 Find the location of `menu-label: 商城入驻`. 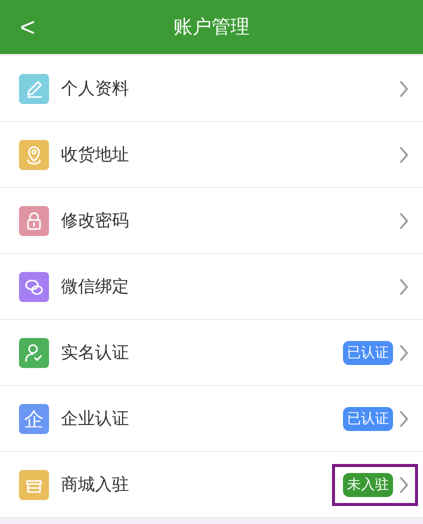

menu-label: 商城入驻 is located at coordinates (95, 485).